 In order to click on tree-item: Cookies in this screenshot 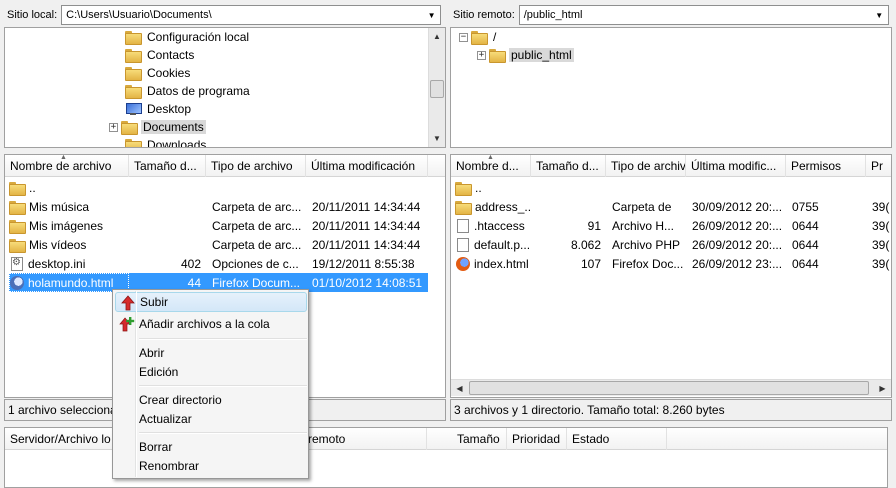, I will do `click(158, 73)`.